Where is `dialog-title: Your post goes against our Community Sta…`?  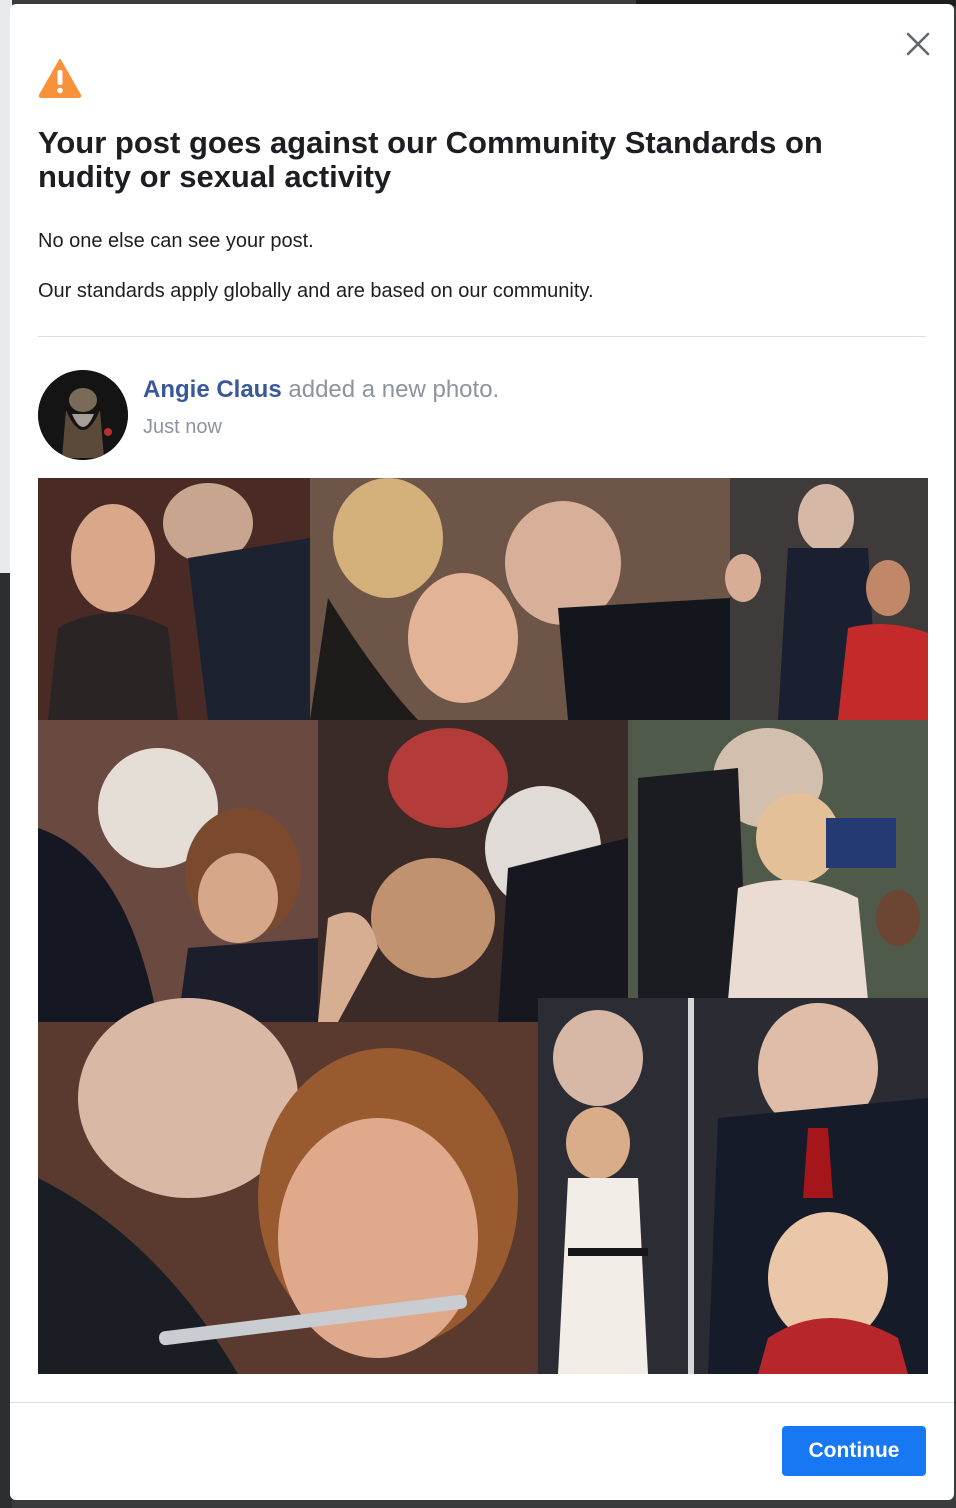
dialog-title: Your post goes against our Community Sta… is located at coordinates (430, 159).